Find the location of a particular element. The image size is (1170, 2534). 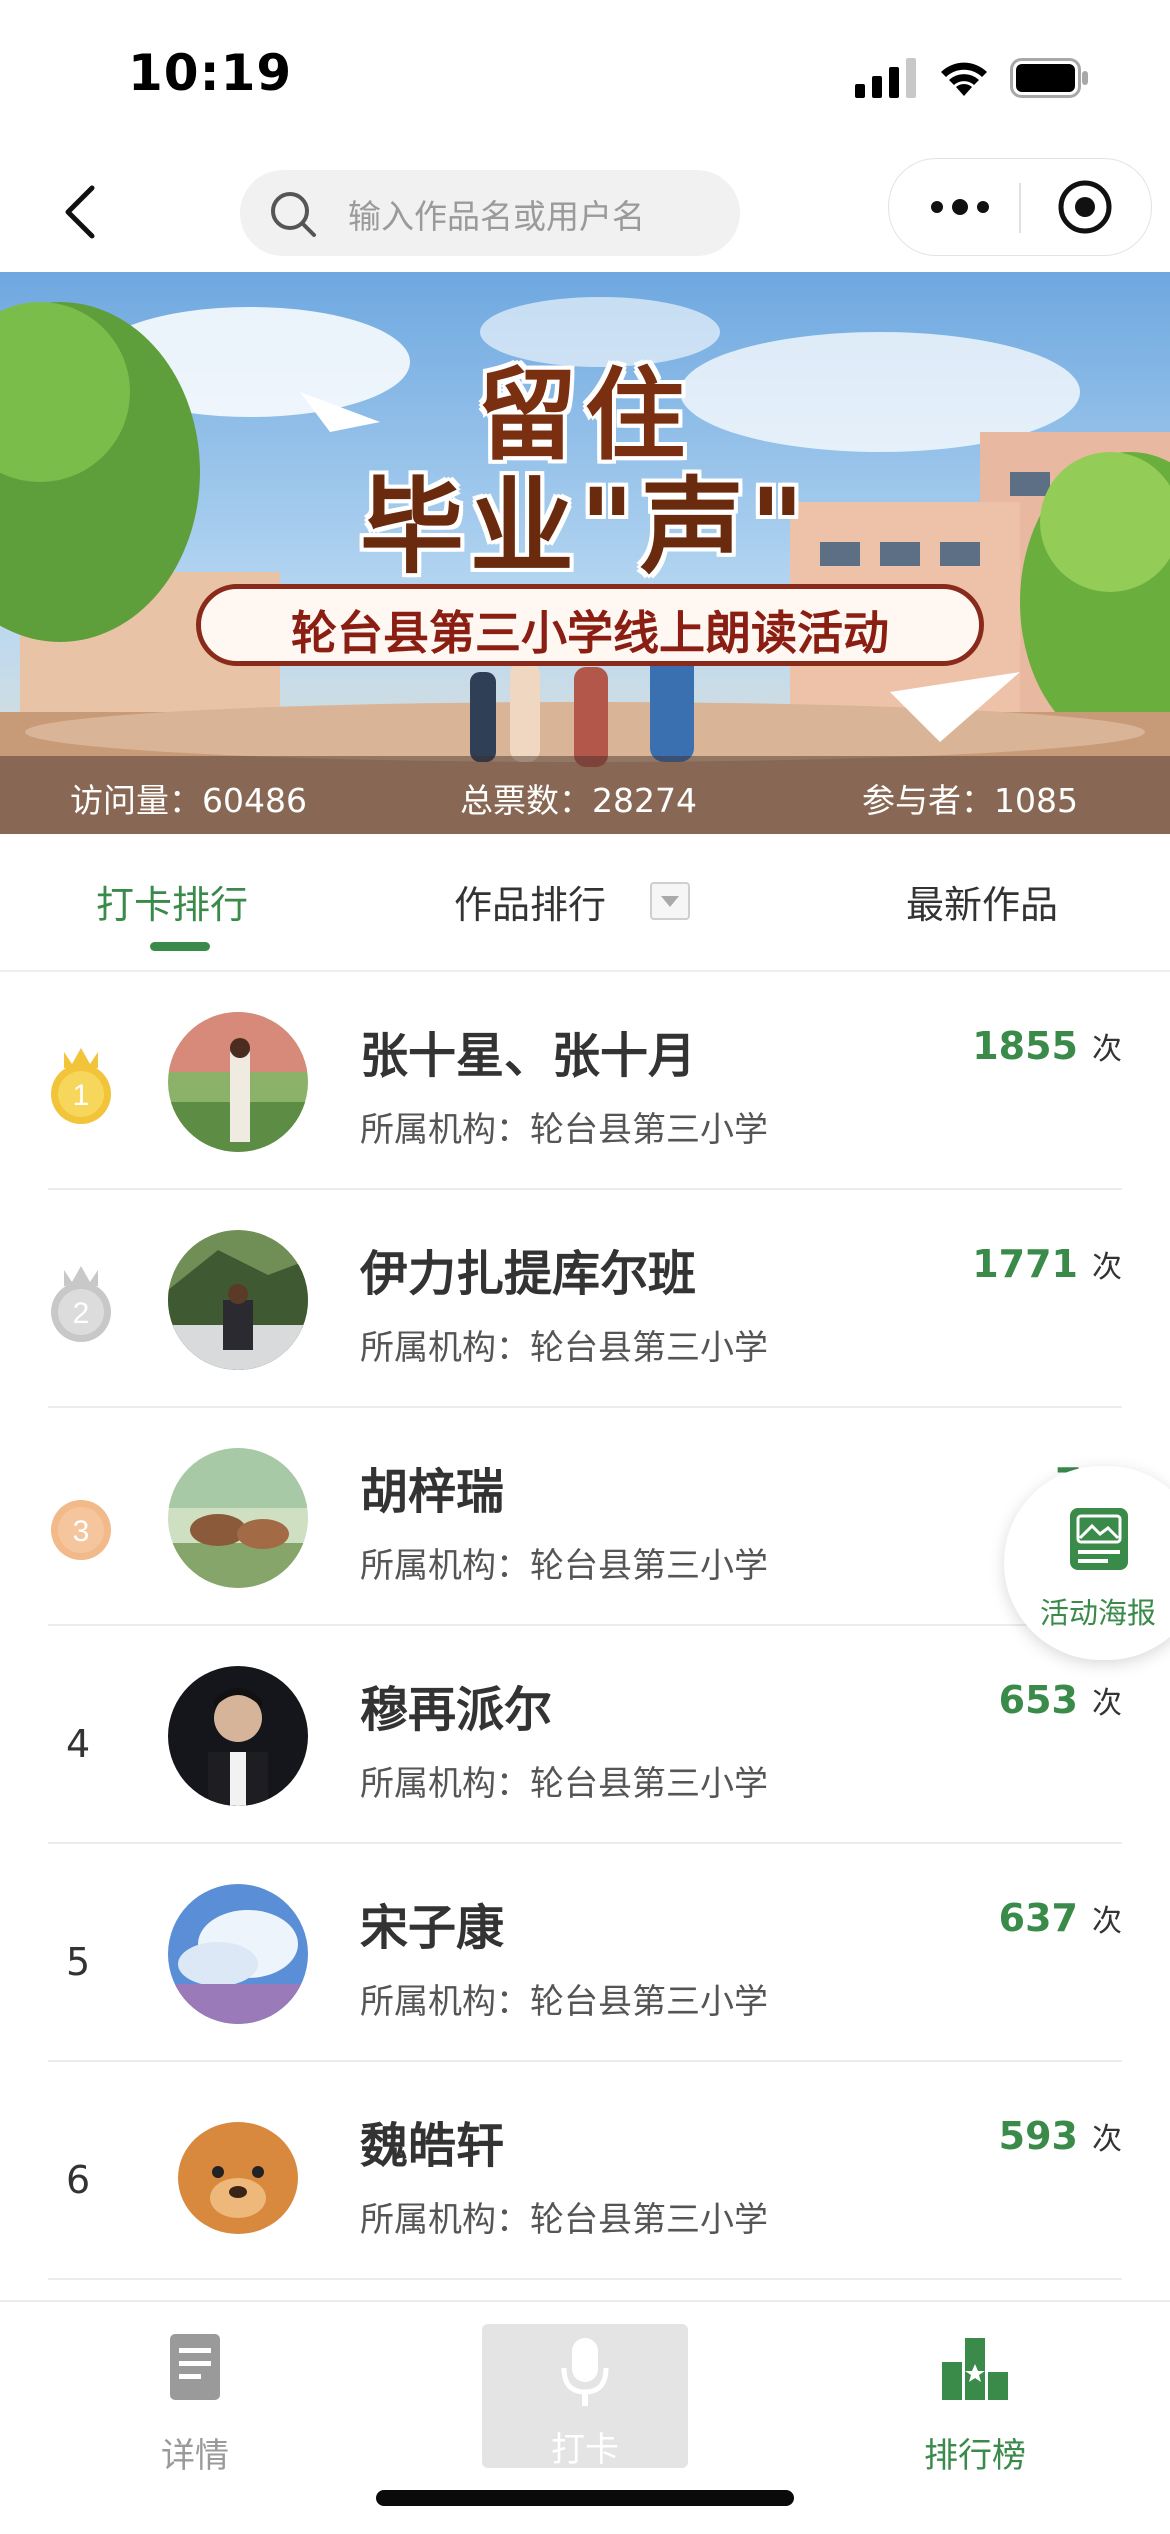

tab-checkin-ranking: 打卡排行 is located at coordinates (172, 901).